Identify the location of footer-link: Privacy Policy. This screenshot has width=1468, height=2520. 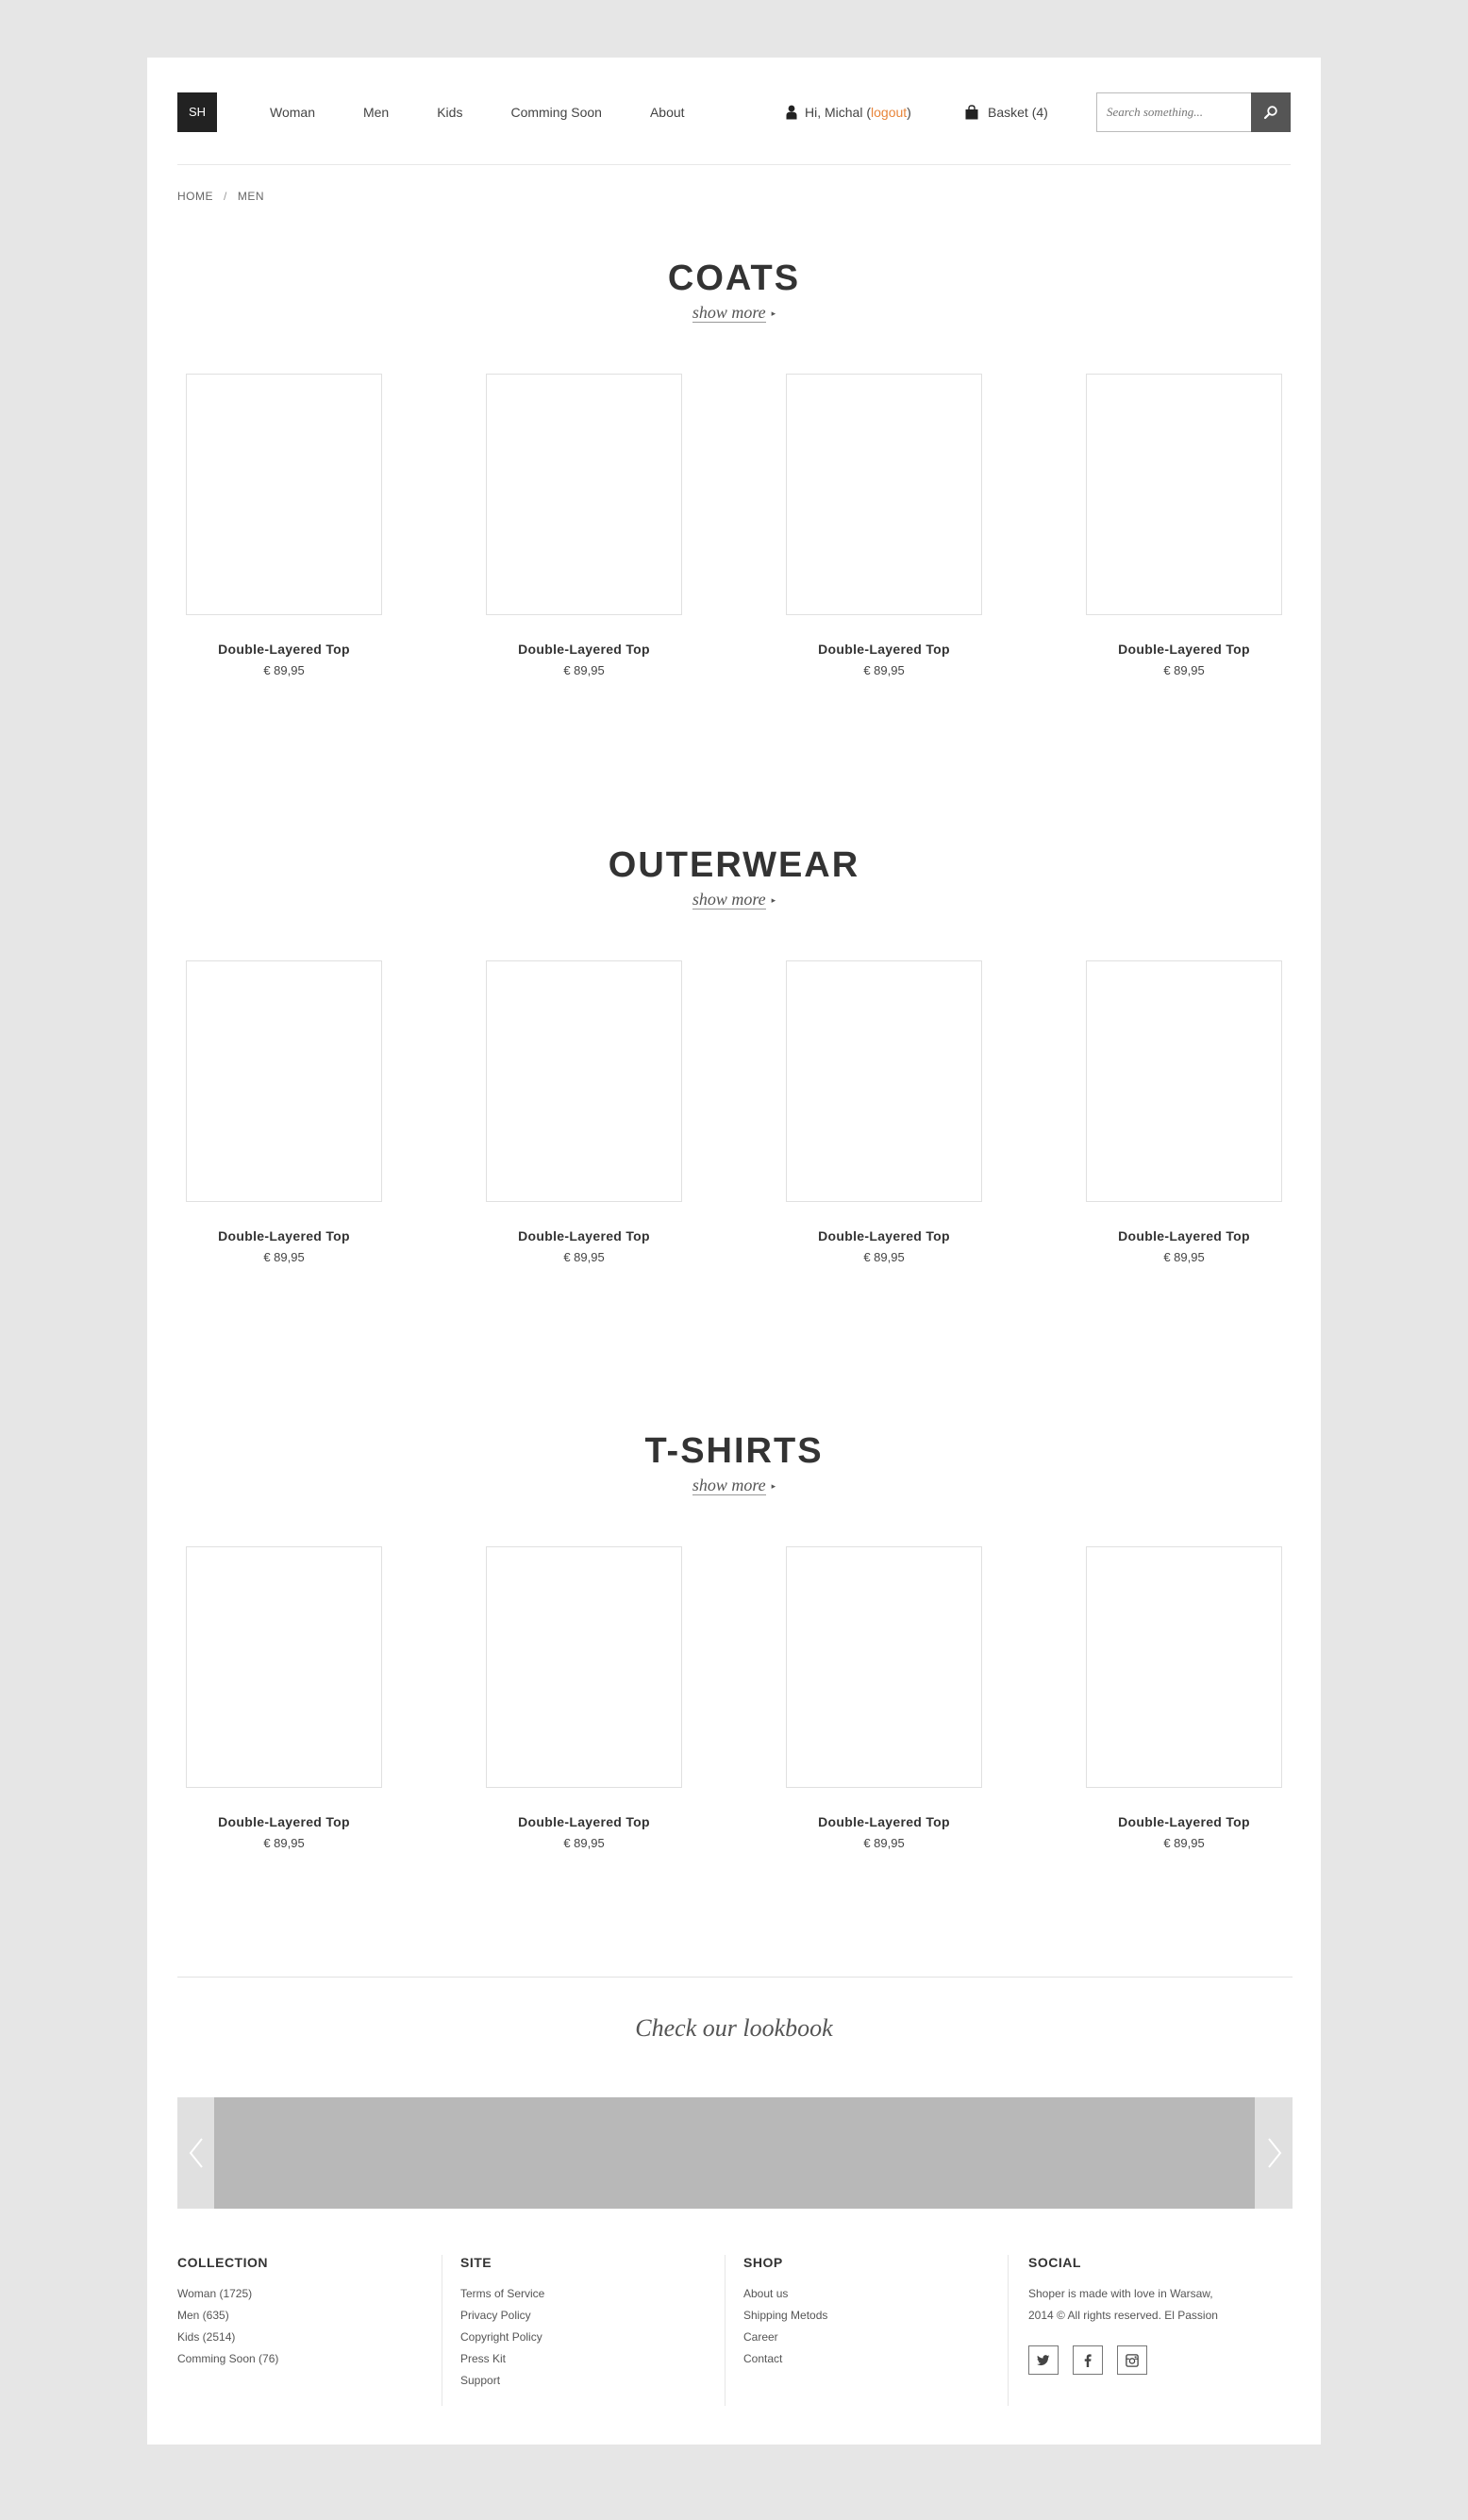
(583, 2316).